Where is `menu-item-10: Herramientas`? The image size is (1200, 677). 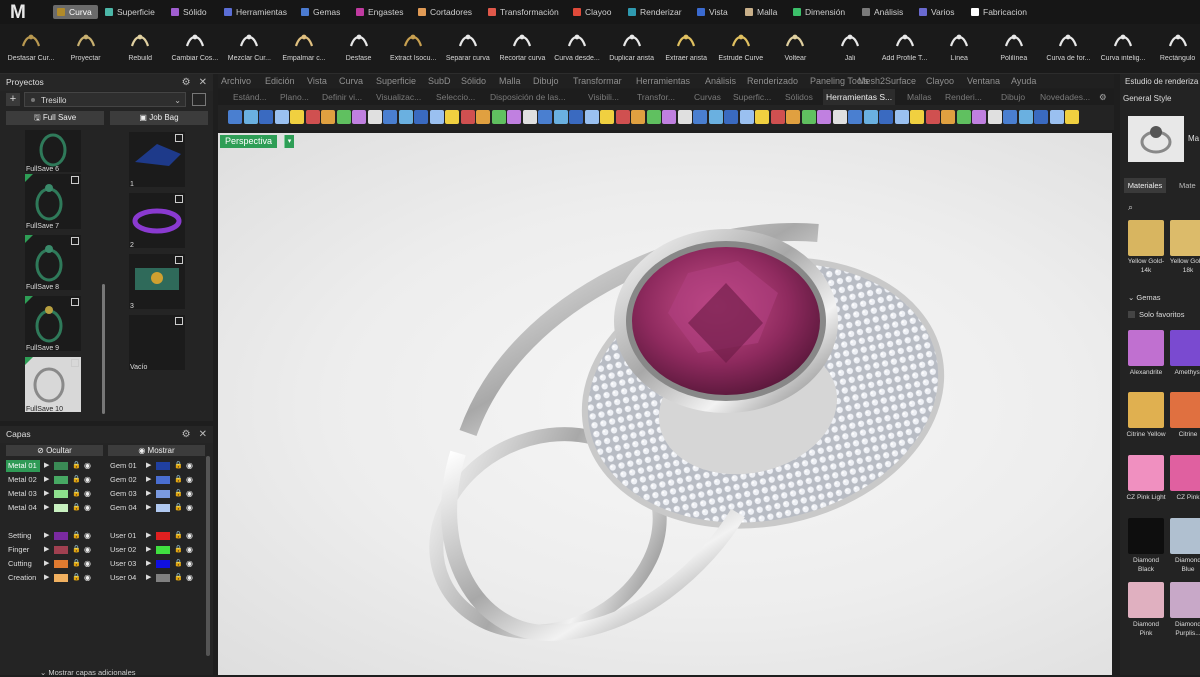
menu-item-10: Herramientas is located at coordinates (663, 81).